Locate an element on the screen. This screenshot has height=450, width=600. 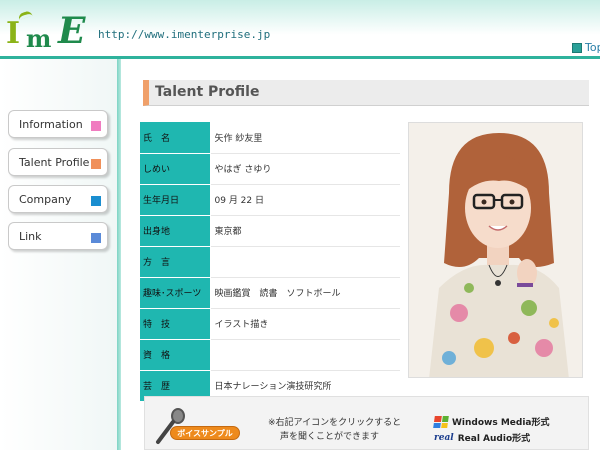
row-label: 出身地 is located at coordinates (175, 231).